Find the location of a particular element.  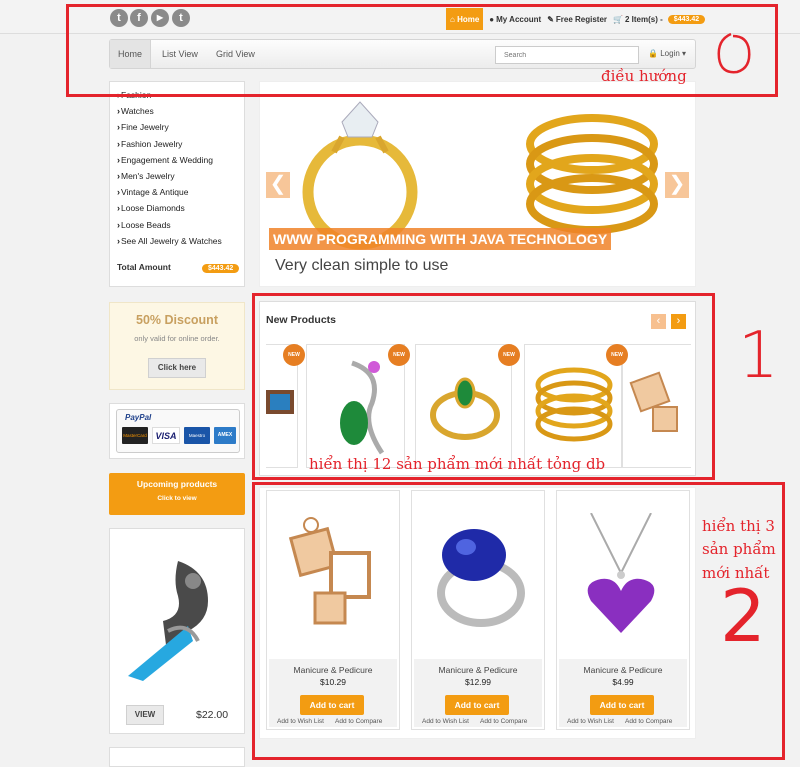

category-item: ›Loose Beads is located at coordinates (177, 225).